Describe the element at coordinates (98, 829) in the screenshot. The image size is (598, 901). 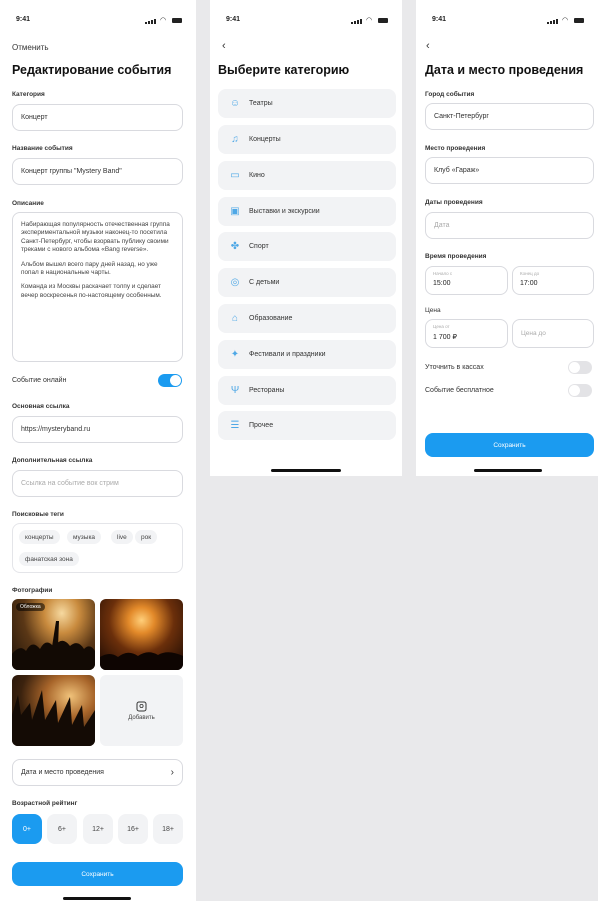
I see `age-option-12: 12+` at that location.